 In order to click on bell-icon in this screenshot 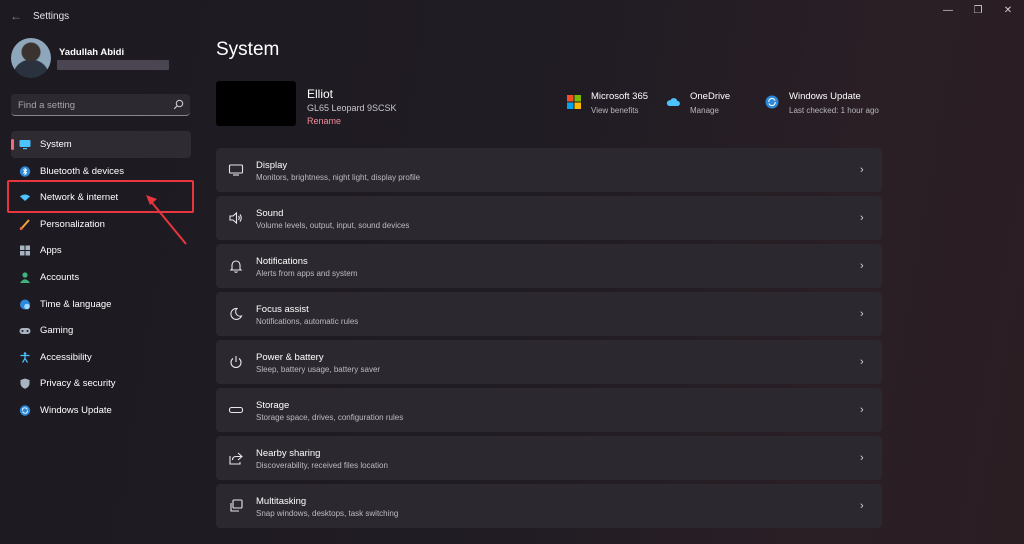, I will do `click(236, 266)`.